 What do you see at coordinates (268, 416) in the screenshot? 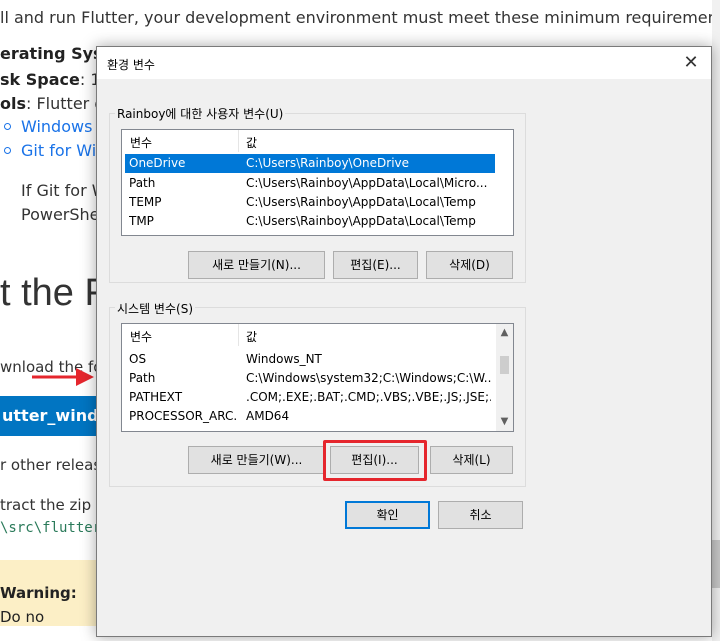
I see `variable-value: AMD64` at bounding box center [268, 416].